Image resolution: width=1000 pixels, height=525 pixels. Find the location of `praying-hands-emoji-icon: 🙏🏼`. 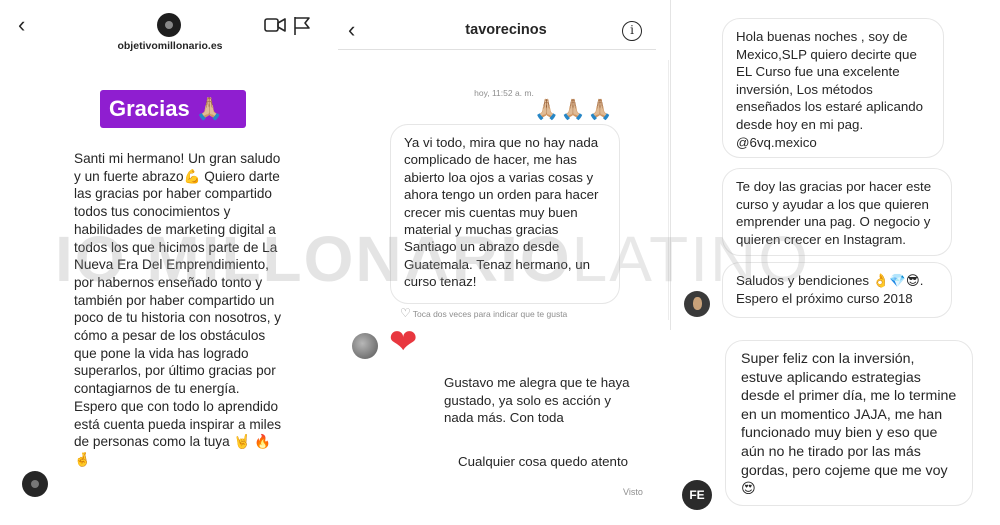

praying-hands-emoji-icon: 🙏🏼 is located at coordinates (209, 109).